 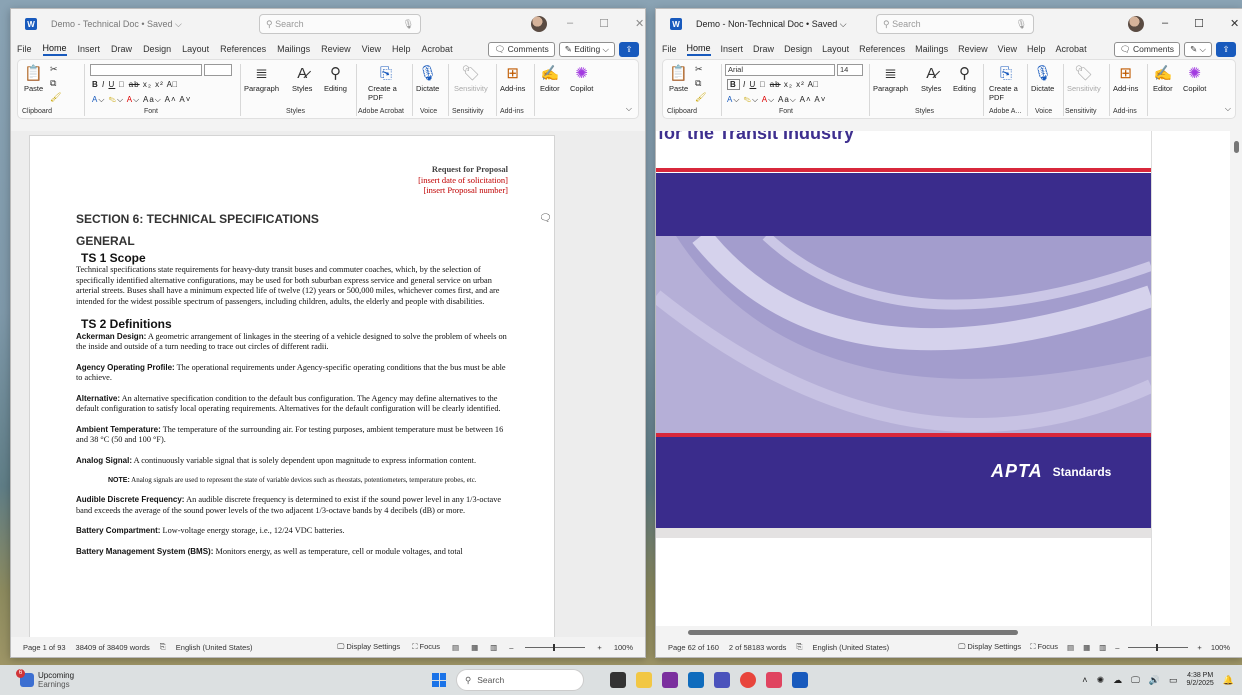 What do you see at coordinates (1006, 83) in the screenshot?
I see `create-pdf-button: ⎘ Create a PDF` at bounding box center [1006, 83].